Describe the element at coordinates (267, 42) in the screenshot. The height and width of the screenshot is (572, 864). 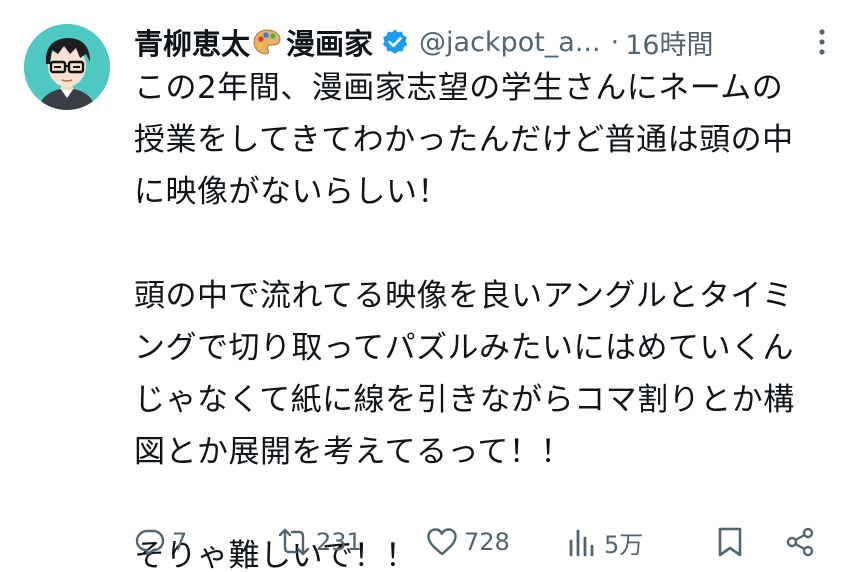
I see `artist-palette-icon` at that location.